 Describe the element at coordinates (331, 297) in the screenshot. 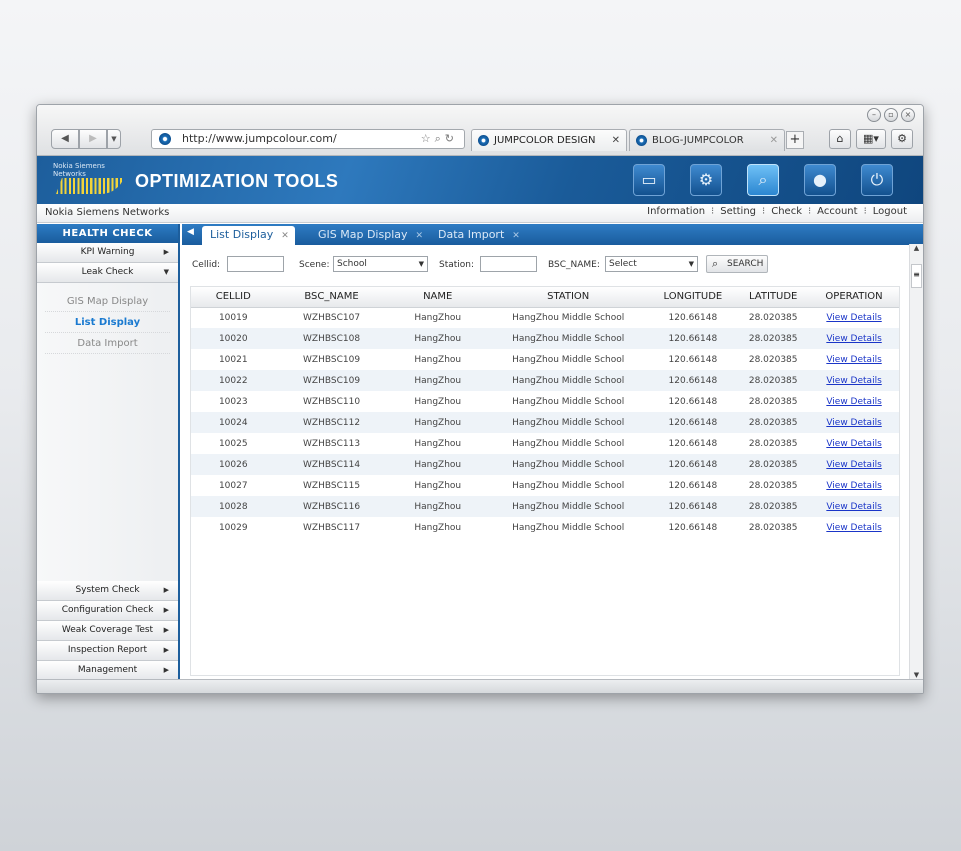

I see `column-header: BSC_NAME` at that location.